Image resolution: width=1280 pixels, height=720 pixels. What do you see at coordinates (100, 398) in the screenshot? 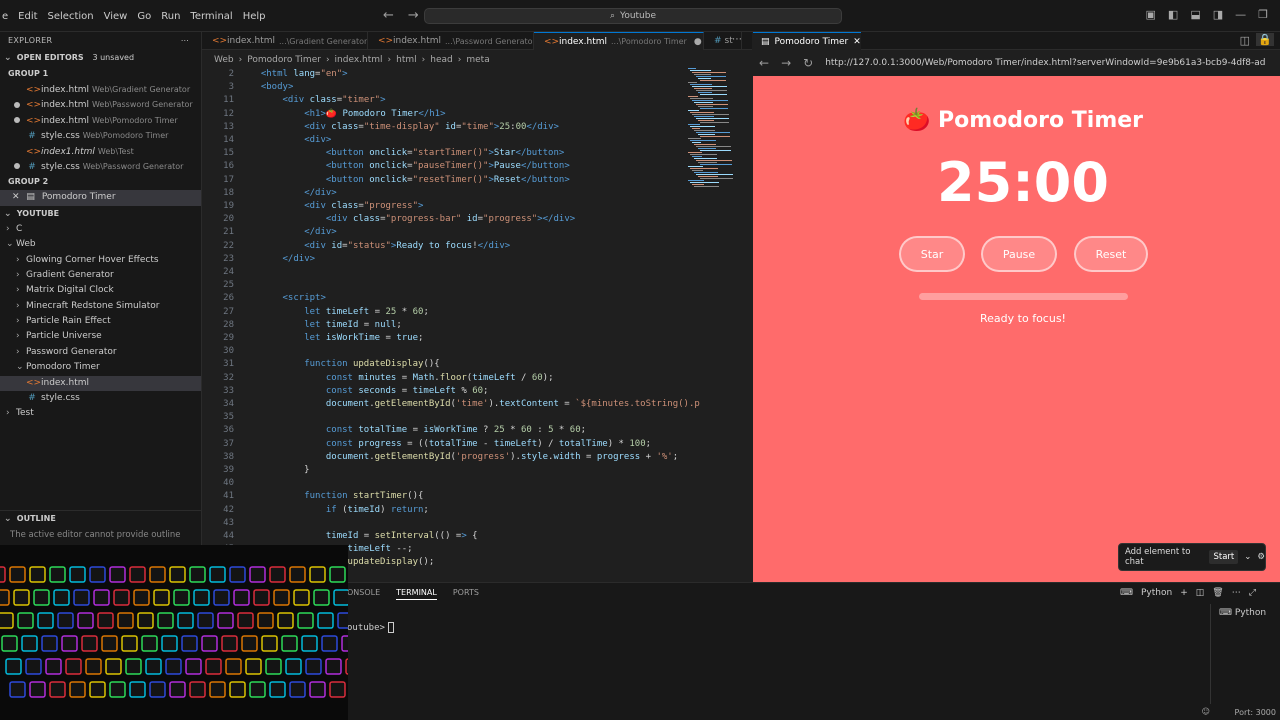
I see `tree-item: # style.css` at bounding box center [100, 398].